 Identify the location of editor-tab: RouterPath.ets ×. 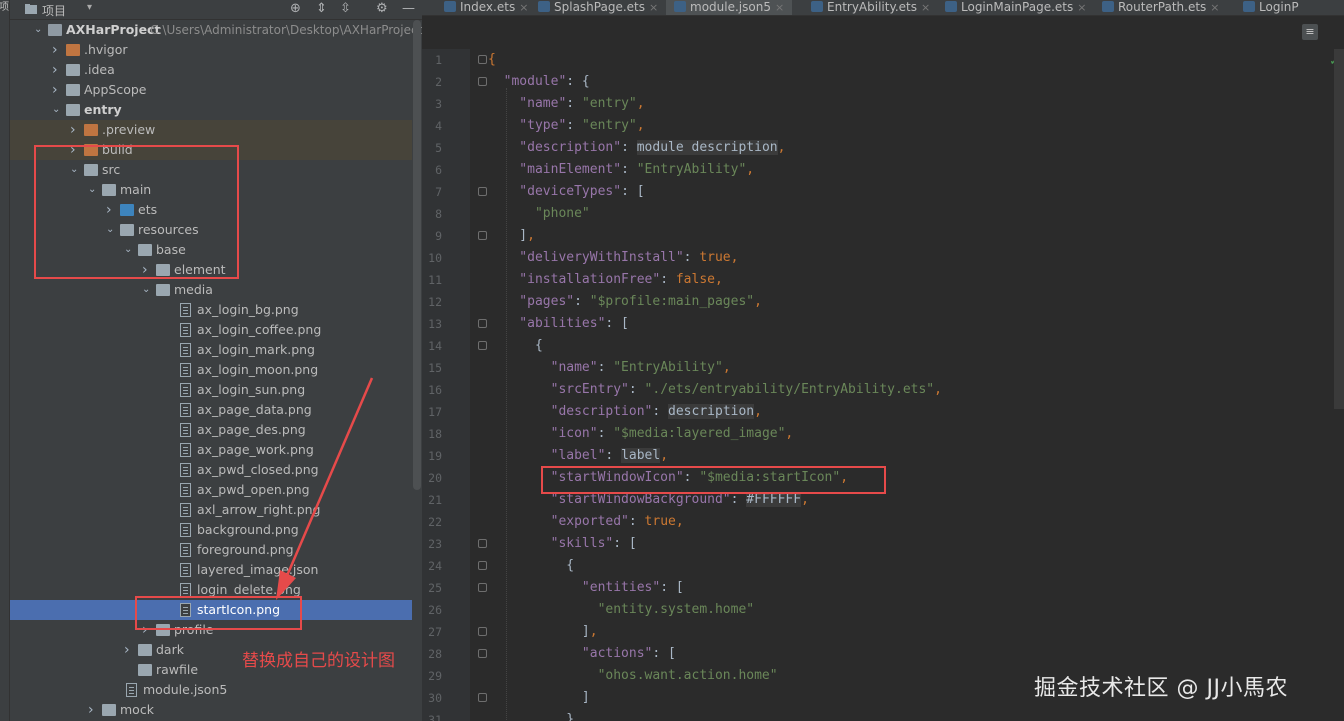
(1161, 7).